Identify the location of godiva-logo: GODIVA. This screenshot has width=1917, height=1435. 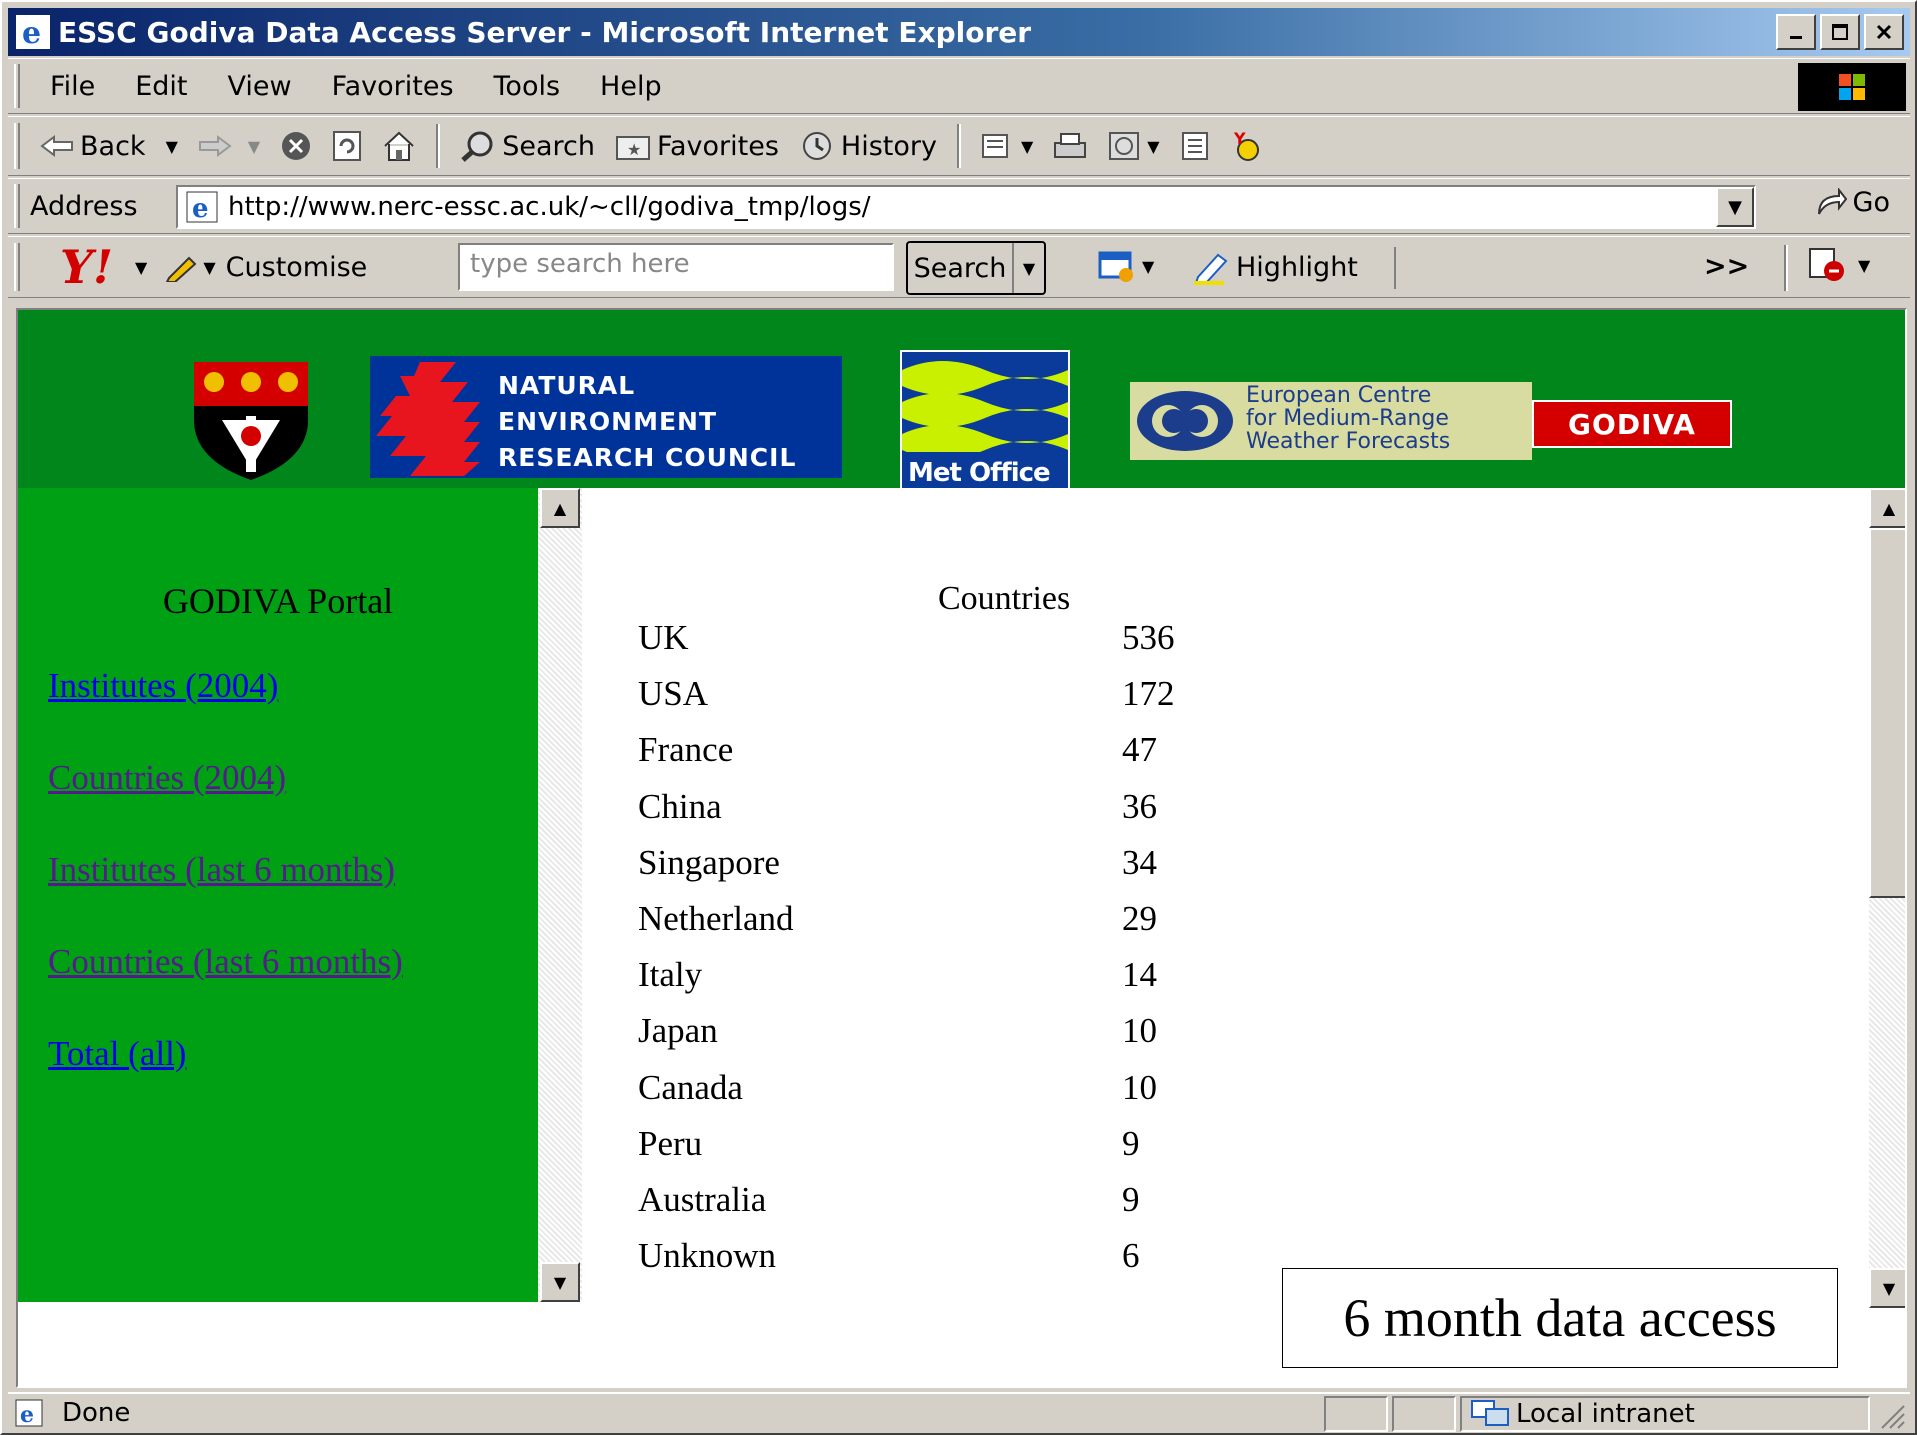
(1632, 424).